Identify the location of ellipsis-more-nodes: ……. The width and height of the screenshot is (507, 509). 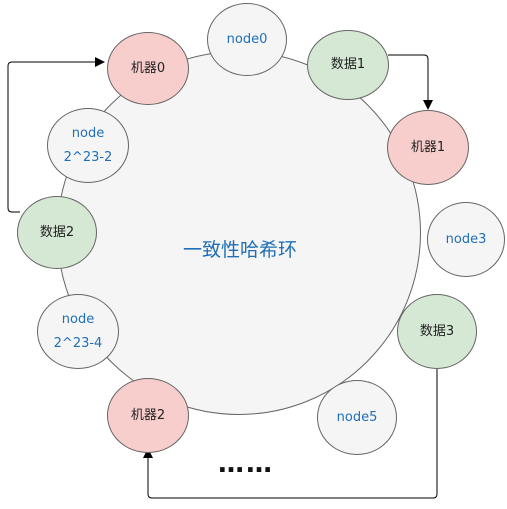
(246, 464).